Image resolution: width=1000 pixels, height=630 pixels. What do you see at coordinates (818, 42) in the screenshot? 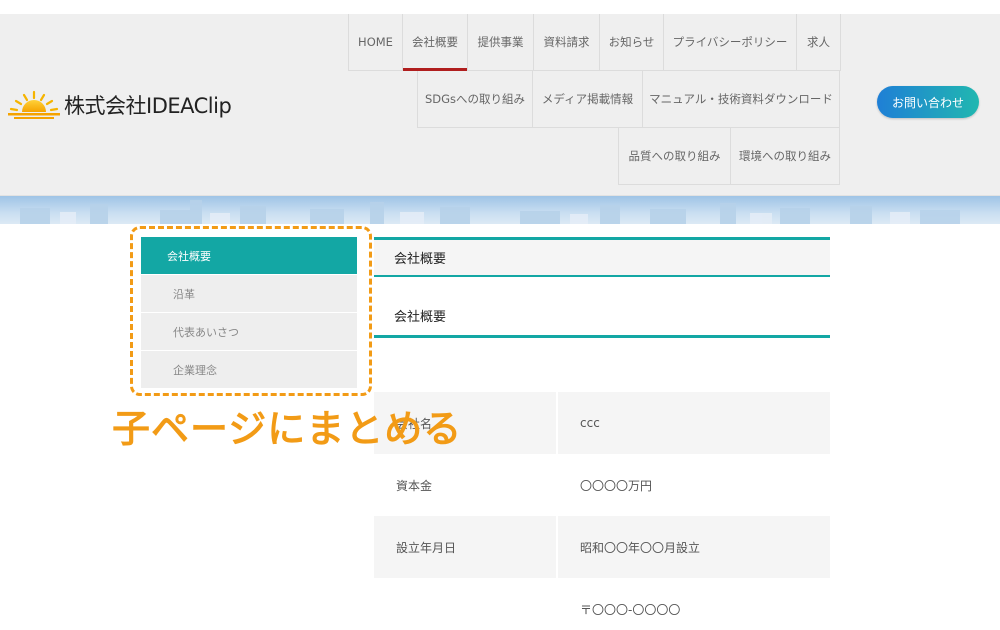
I see `nav-recruit: 求人` at bounding box center [818, 42].